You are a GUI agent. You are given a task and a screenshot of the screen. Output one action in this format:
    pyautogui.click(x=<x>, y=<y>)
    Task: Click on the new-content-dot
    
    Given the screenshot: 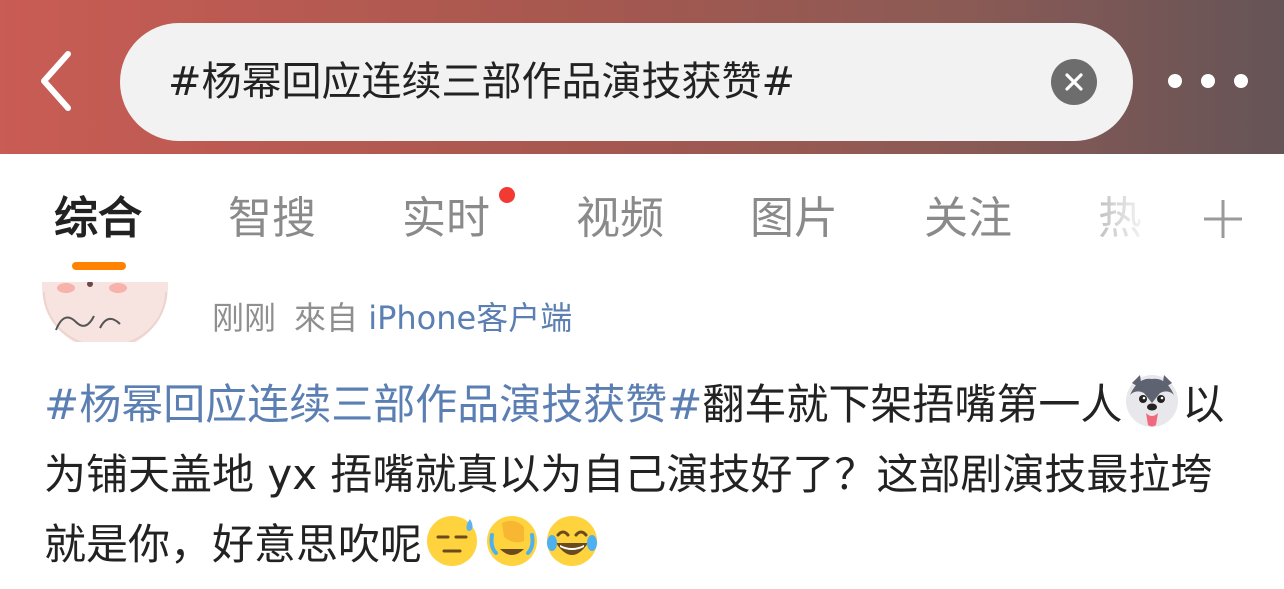 What is the action you would take?
    pyautogui.click(x=507, y=195)
    